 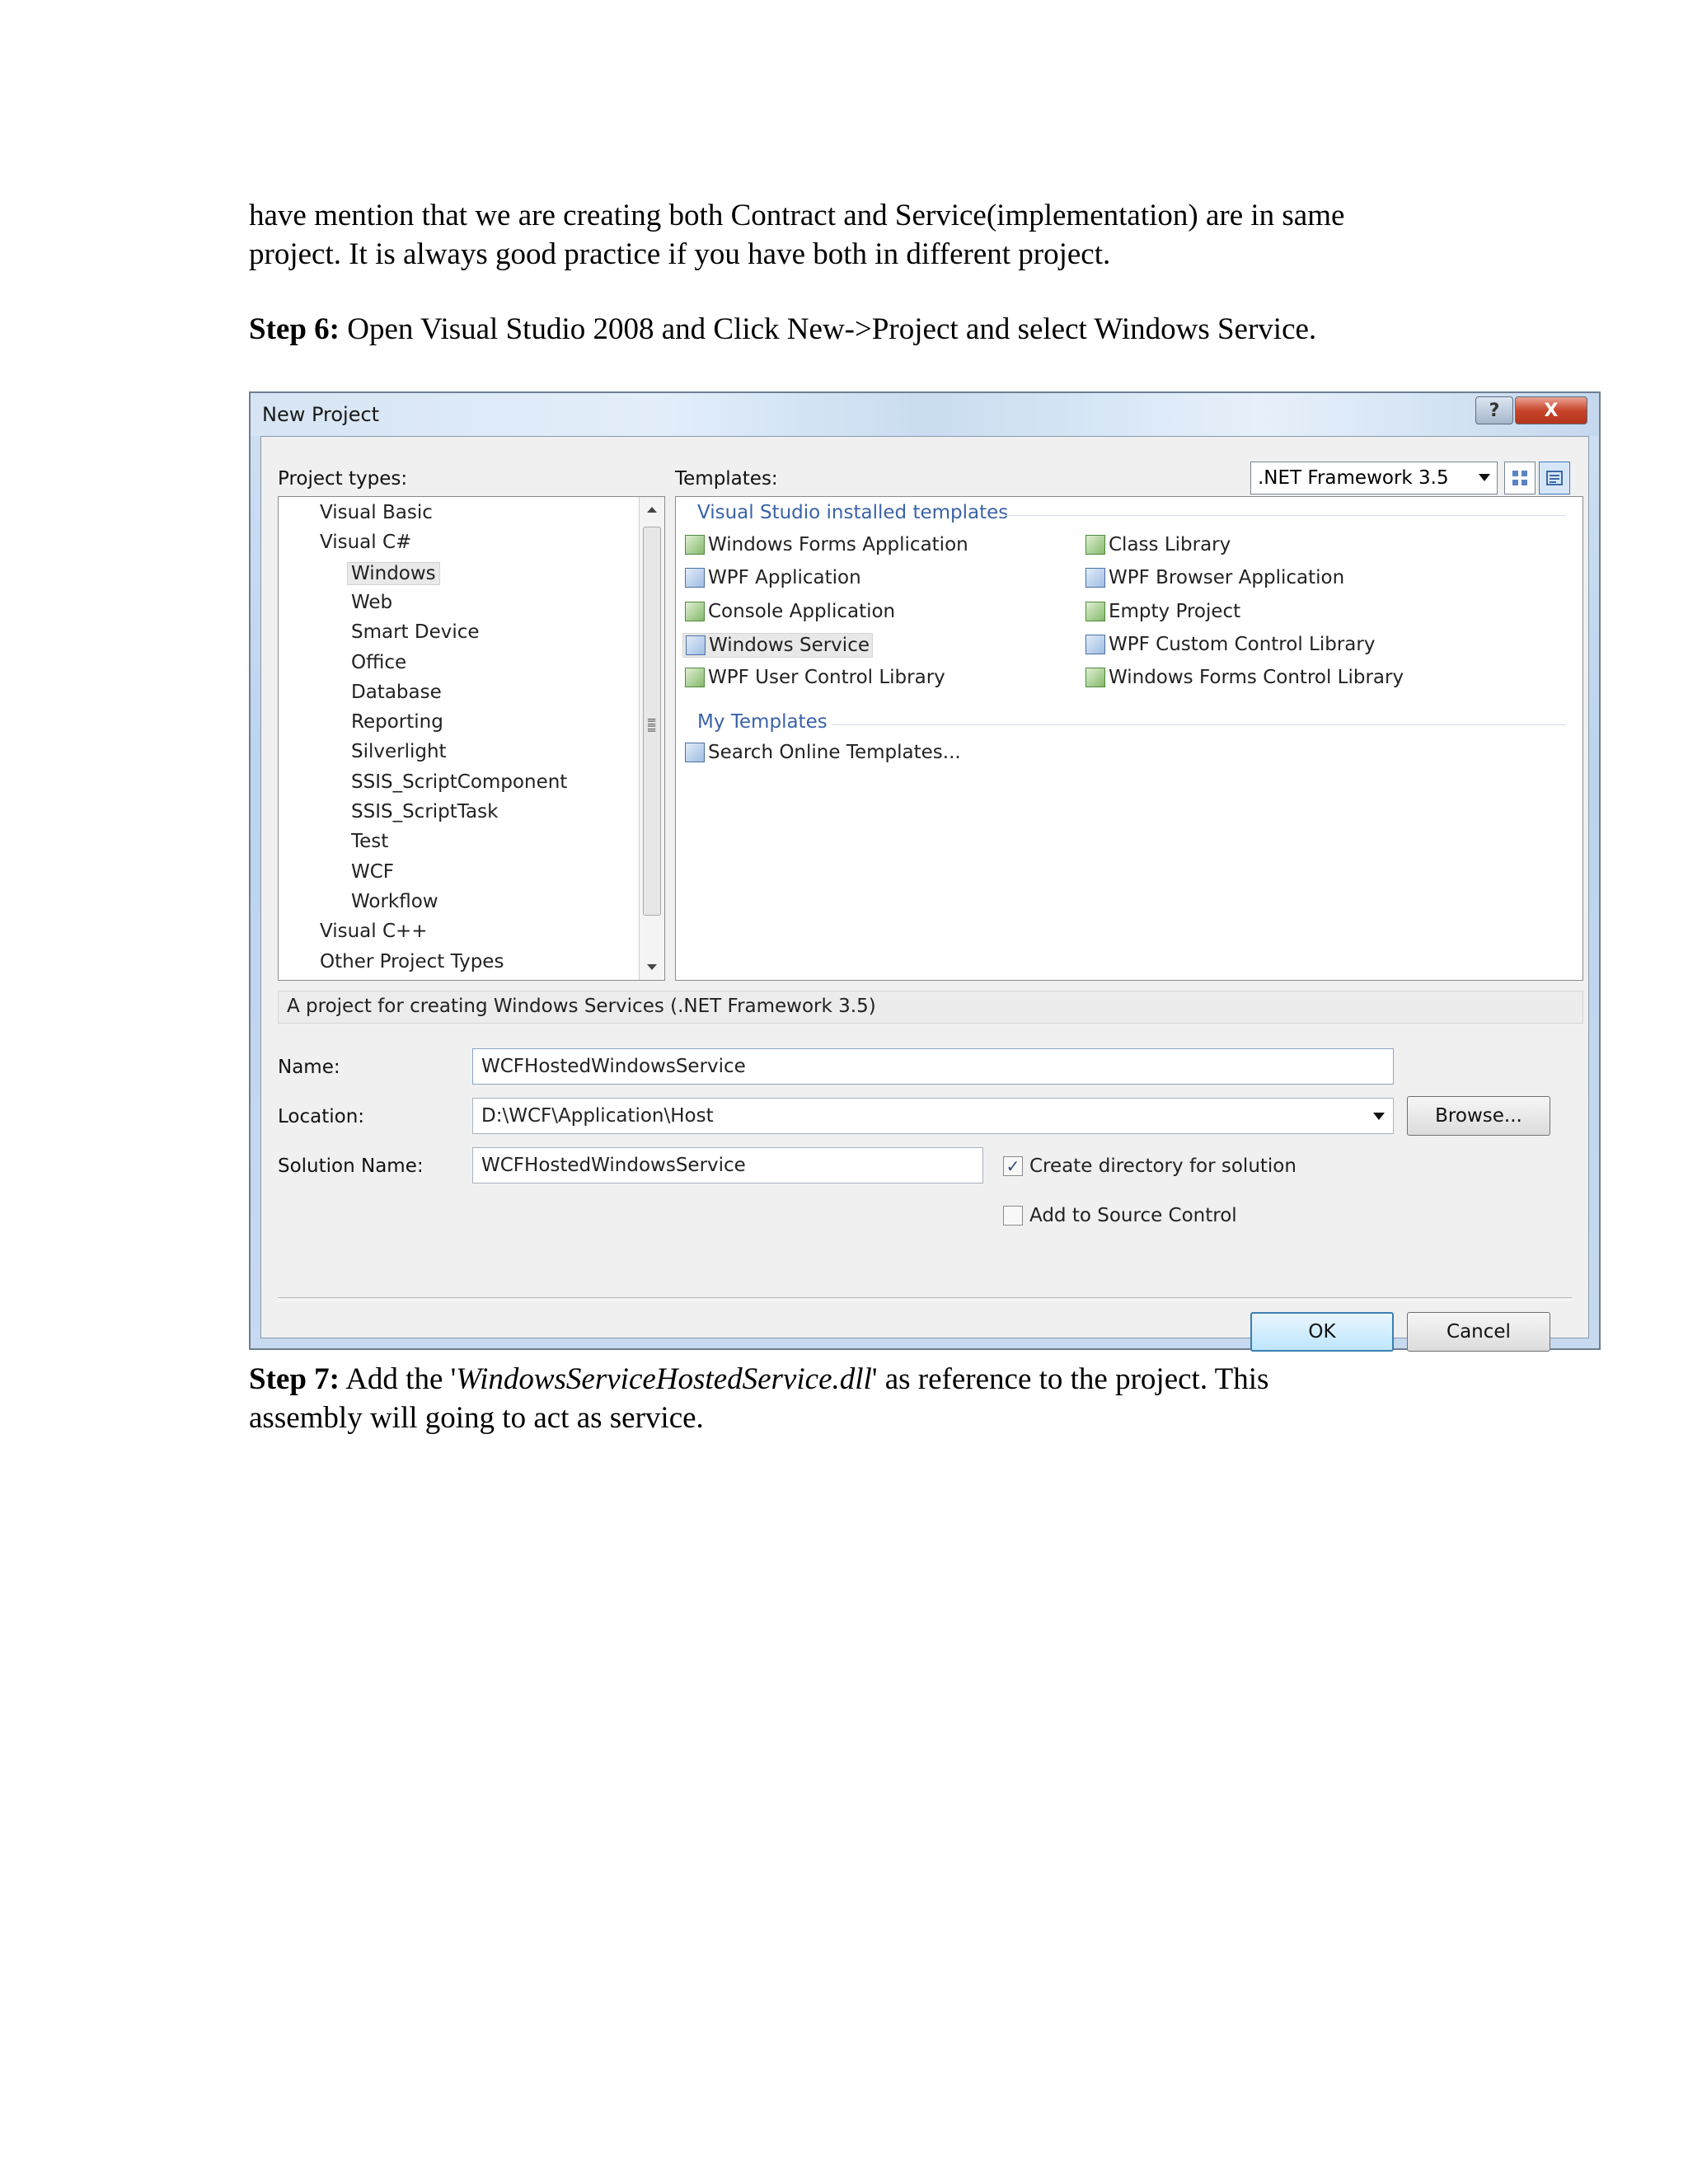 I want to click on project-type-item: Windows, so click(x=393, y=573).